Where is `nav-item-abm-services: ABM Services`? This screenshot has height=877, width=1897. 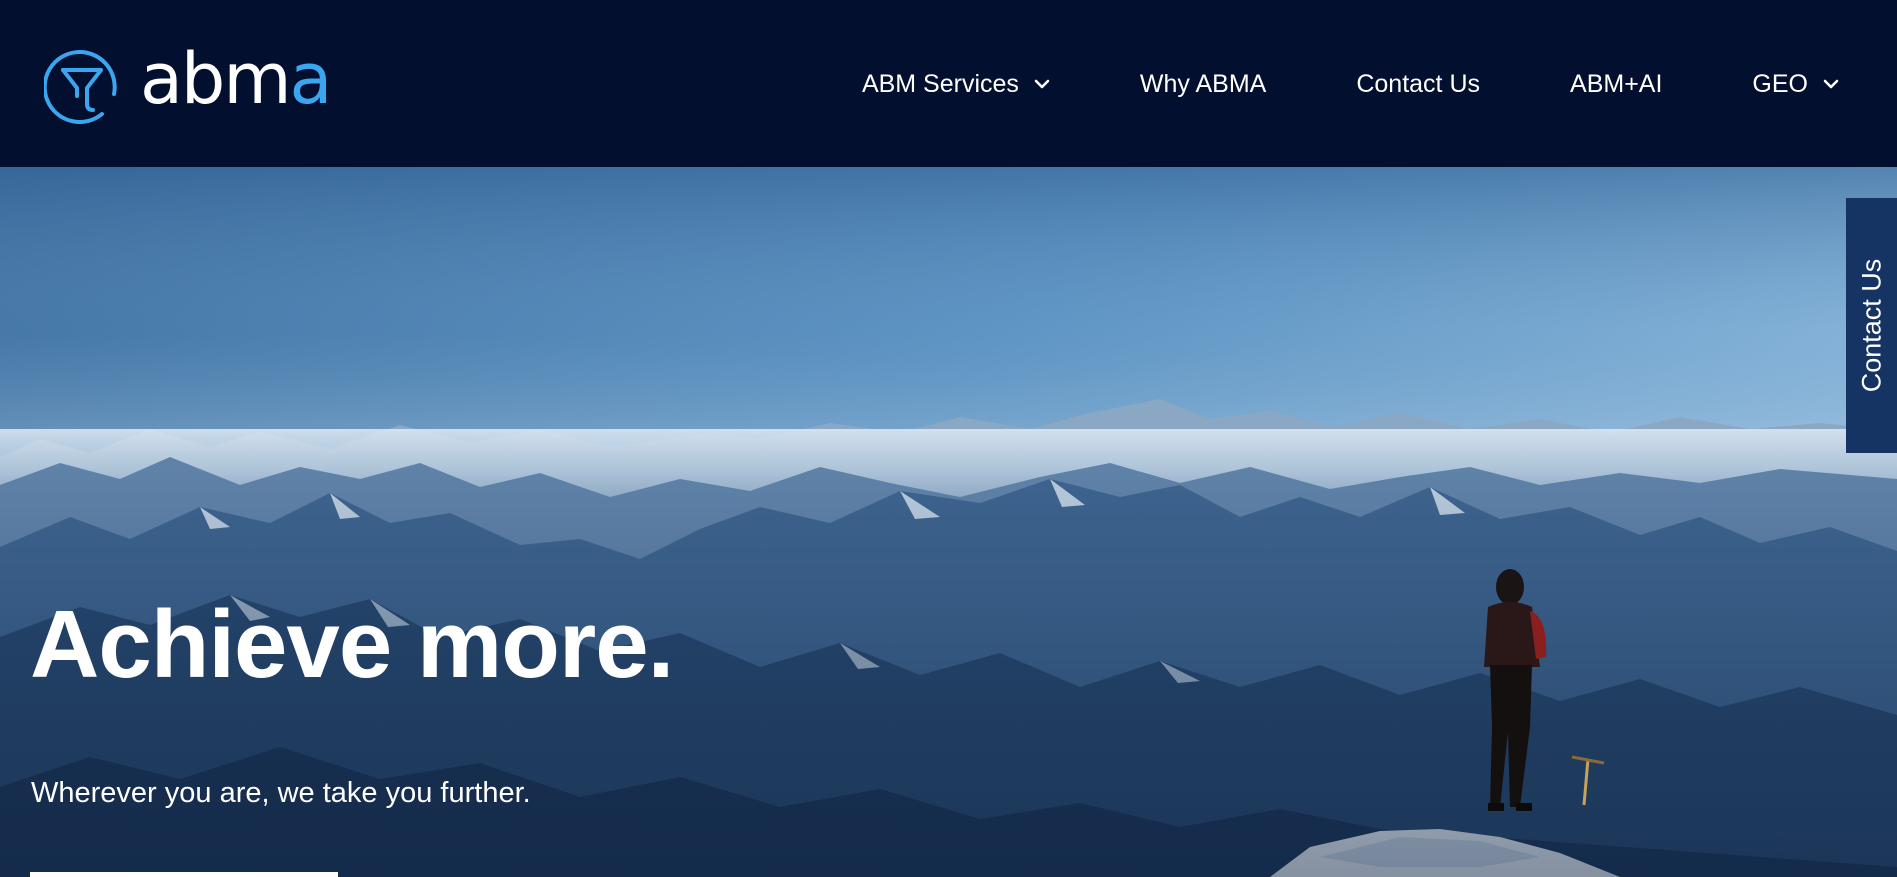
nav-item-abm-services: ABM Services is located at coordinates (956, 84).